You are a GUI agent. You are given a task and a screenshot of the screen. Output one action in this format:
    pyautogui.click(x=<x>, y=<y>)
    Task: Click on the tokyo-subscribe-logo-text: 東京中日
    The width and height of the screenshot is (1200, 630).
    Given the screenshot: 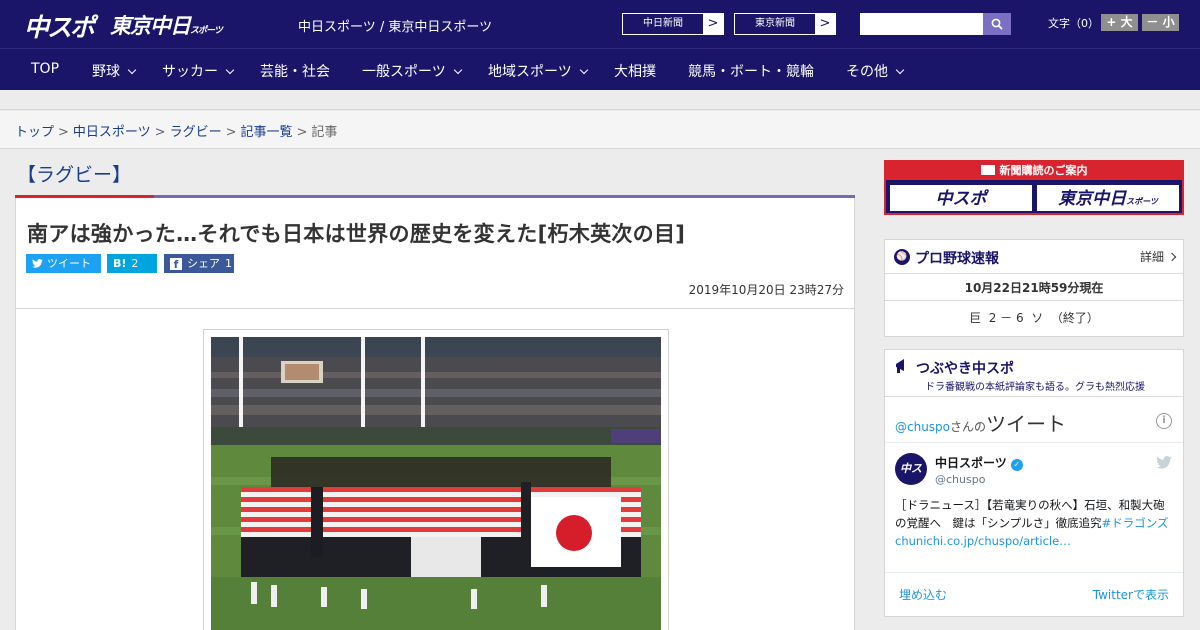 What is the action you would take?
    pyautogui.click(x=1092, y=199)
    